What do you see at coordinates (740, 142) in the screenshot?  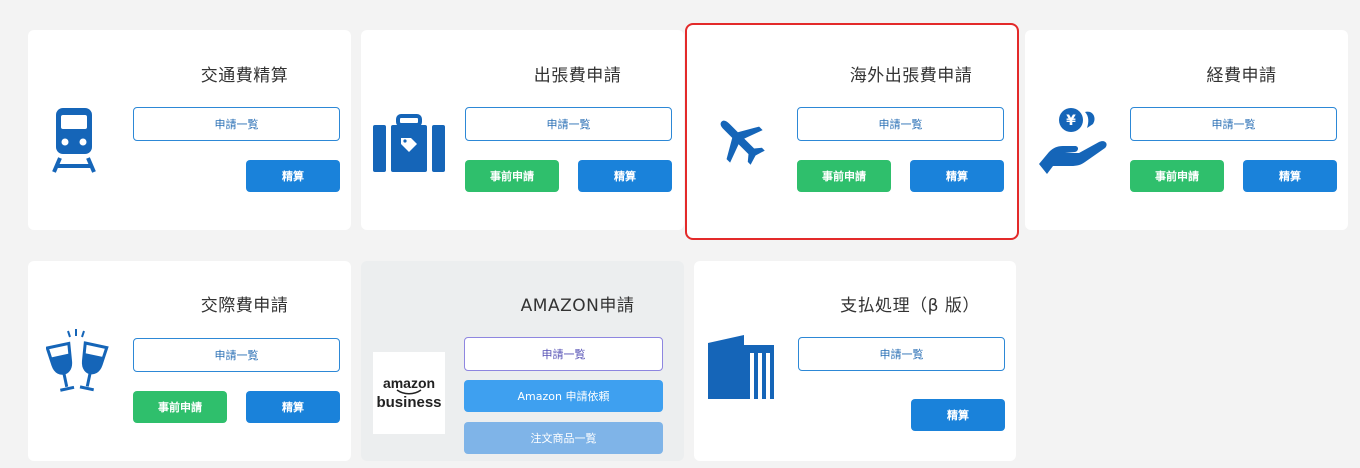 I see `airplane-icon` at bounding box center [740, 142].